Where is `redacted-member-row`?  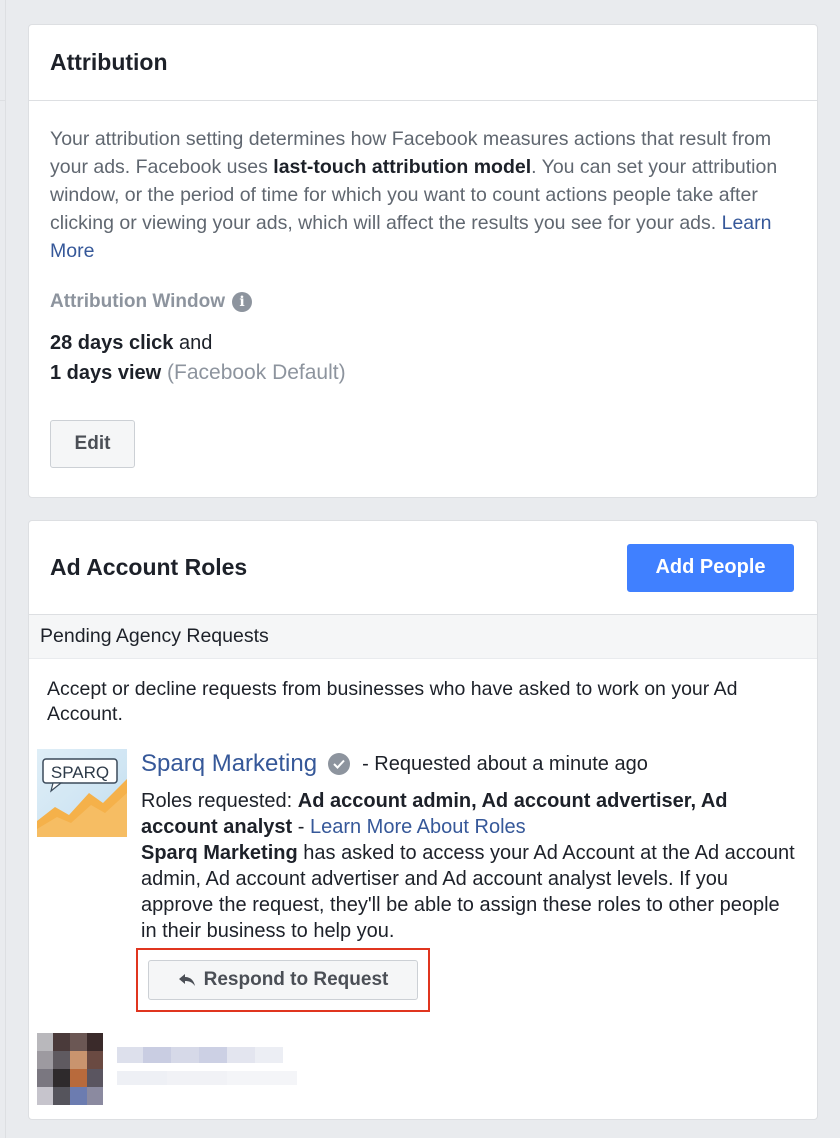 redacted-member-row is located at coordinates (202, 1069).